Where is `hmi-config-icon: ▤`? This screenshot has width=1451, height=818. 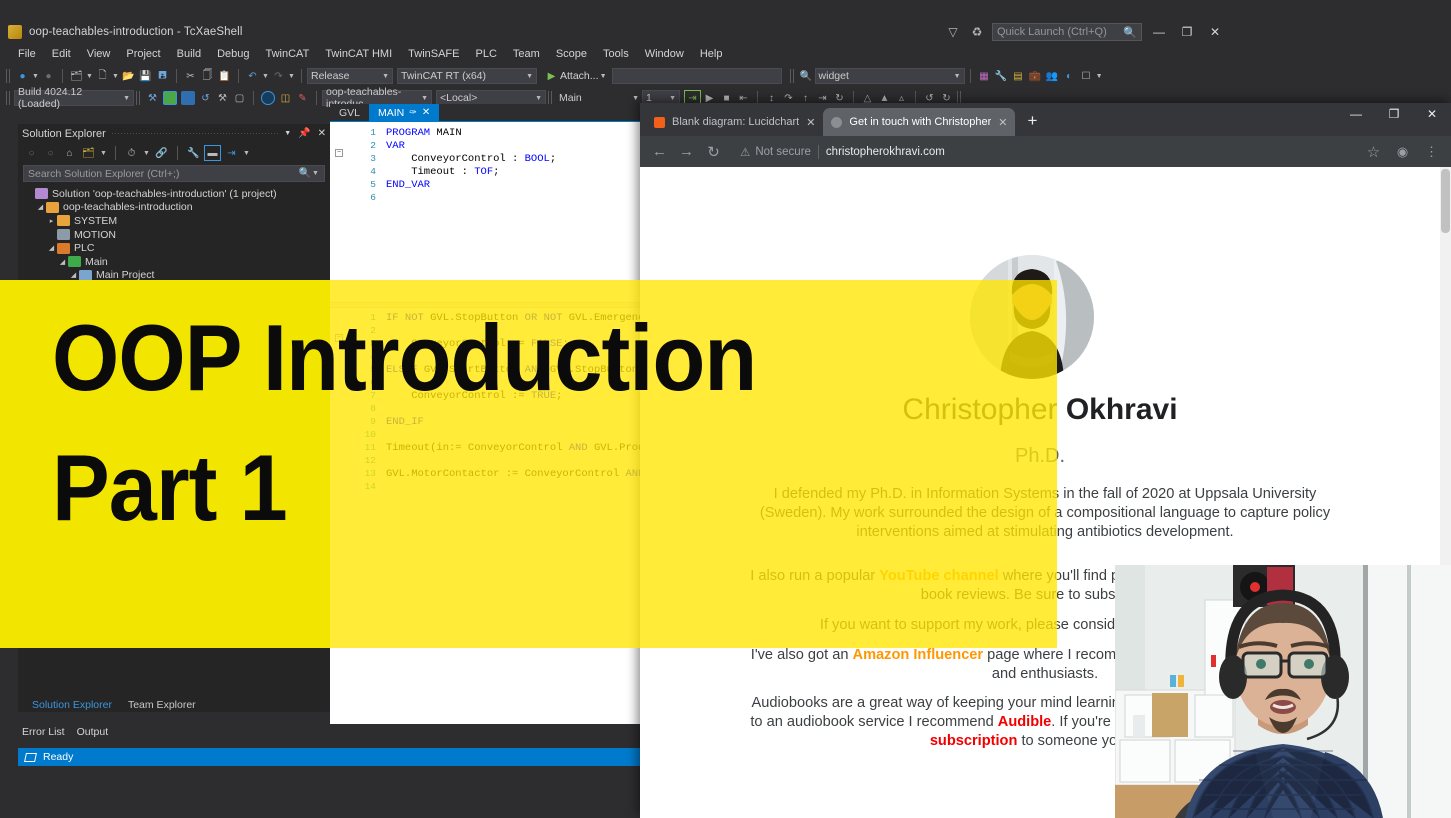
hmi-config-icon: ▤ is located at coordinates (1018, 76).